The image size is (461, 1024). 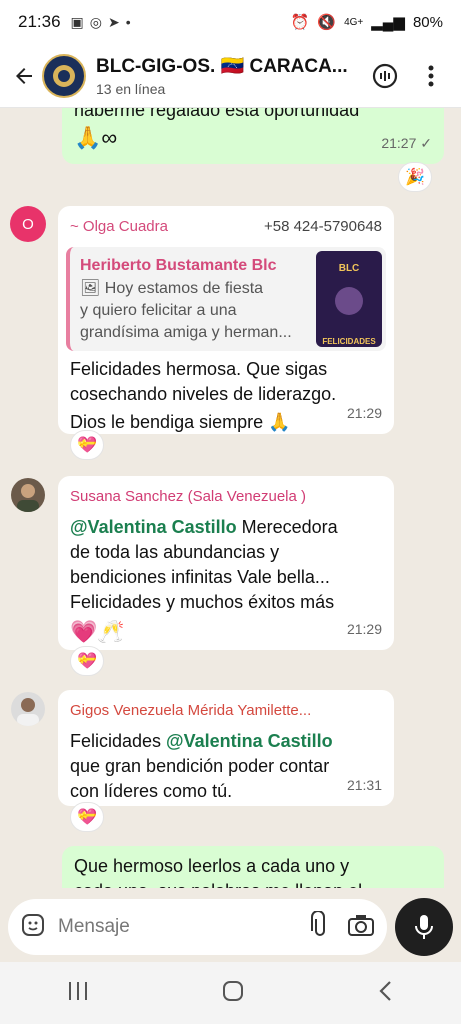 I want to click on notification-icons: ▣ ◎ ➤ •, so click(x=101, y=22).